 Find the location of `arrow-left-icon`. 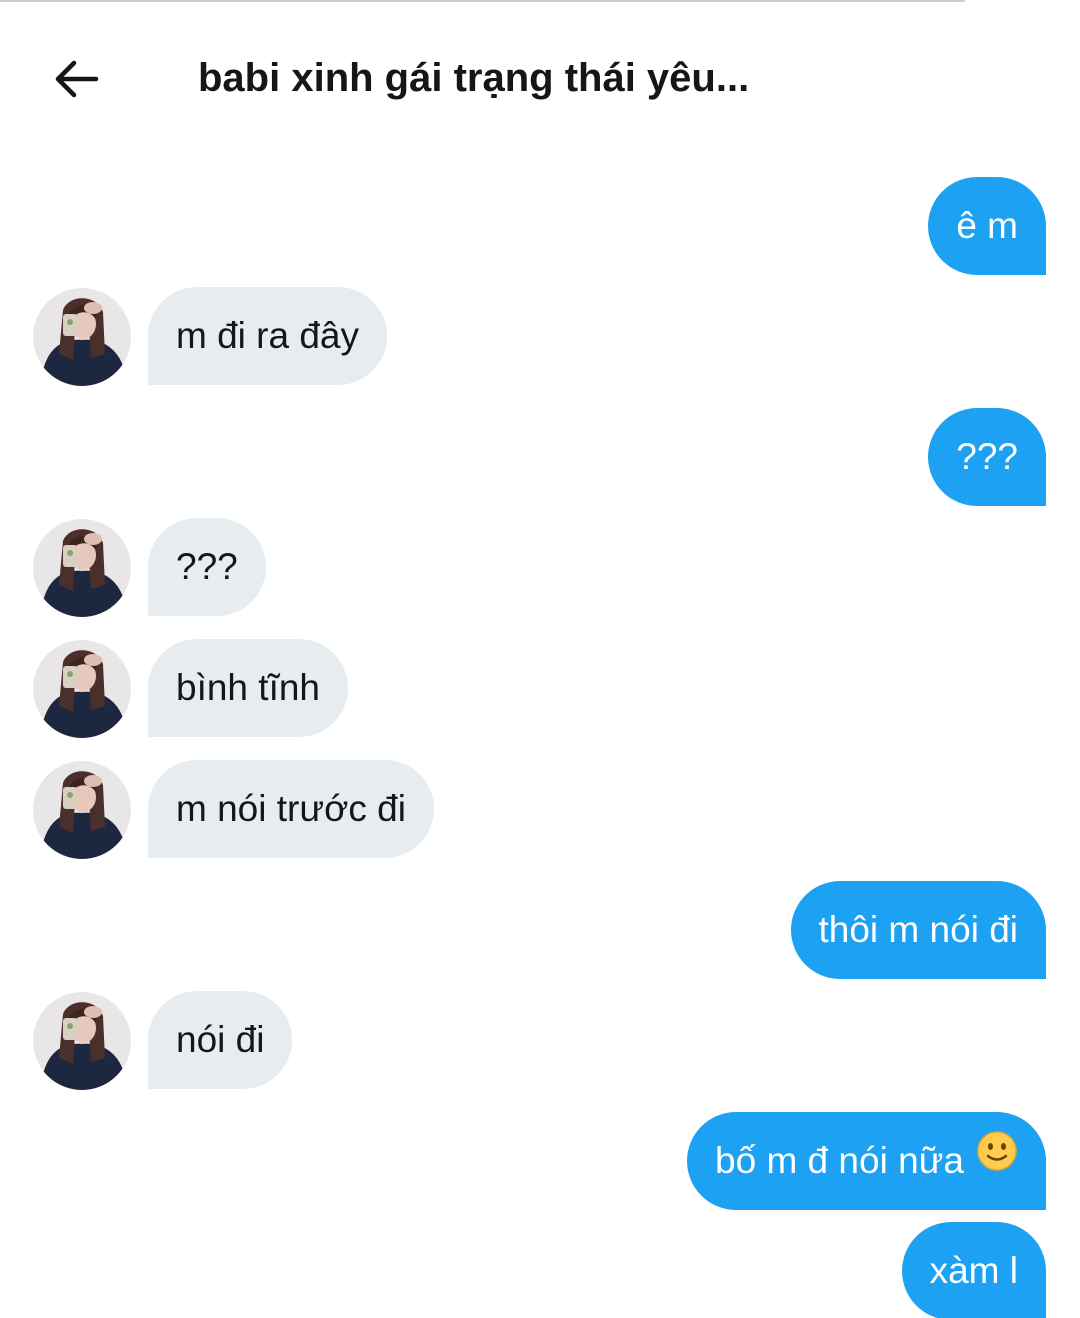

arrow-left-icon is located at coordinates (77, 79).